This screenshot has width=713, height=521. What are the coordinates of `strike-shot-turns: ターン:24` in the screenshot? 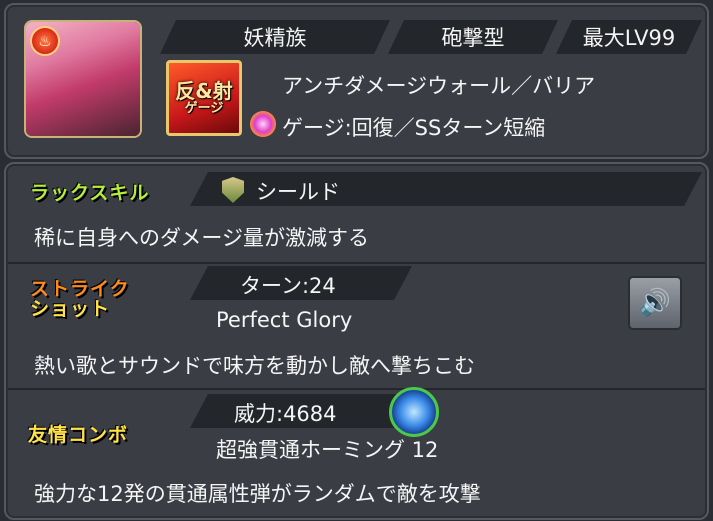 It's located at (288, 286).